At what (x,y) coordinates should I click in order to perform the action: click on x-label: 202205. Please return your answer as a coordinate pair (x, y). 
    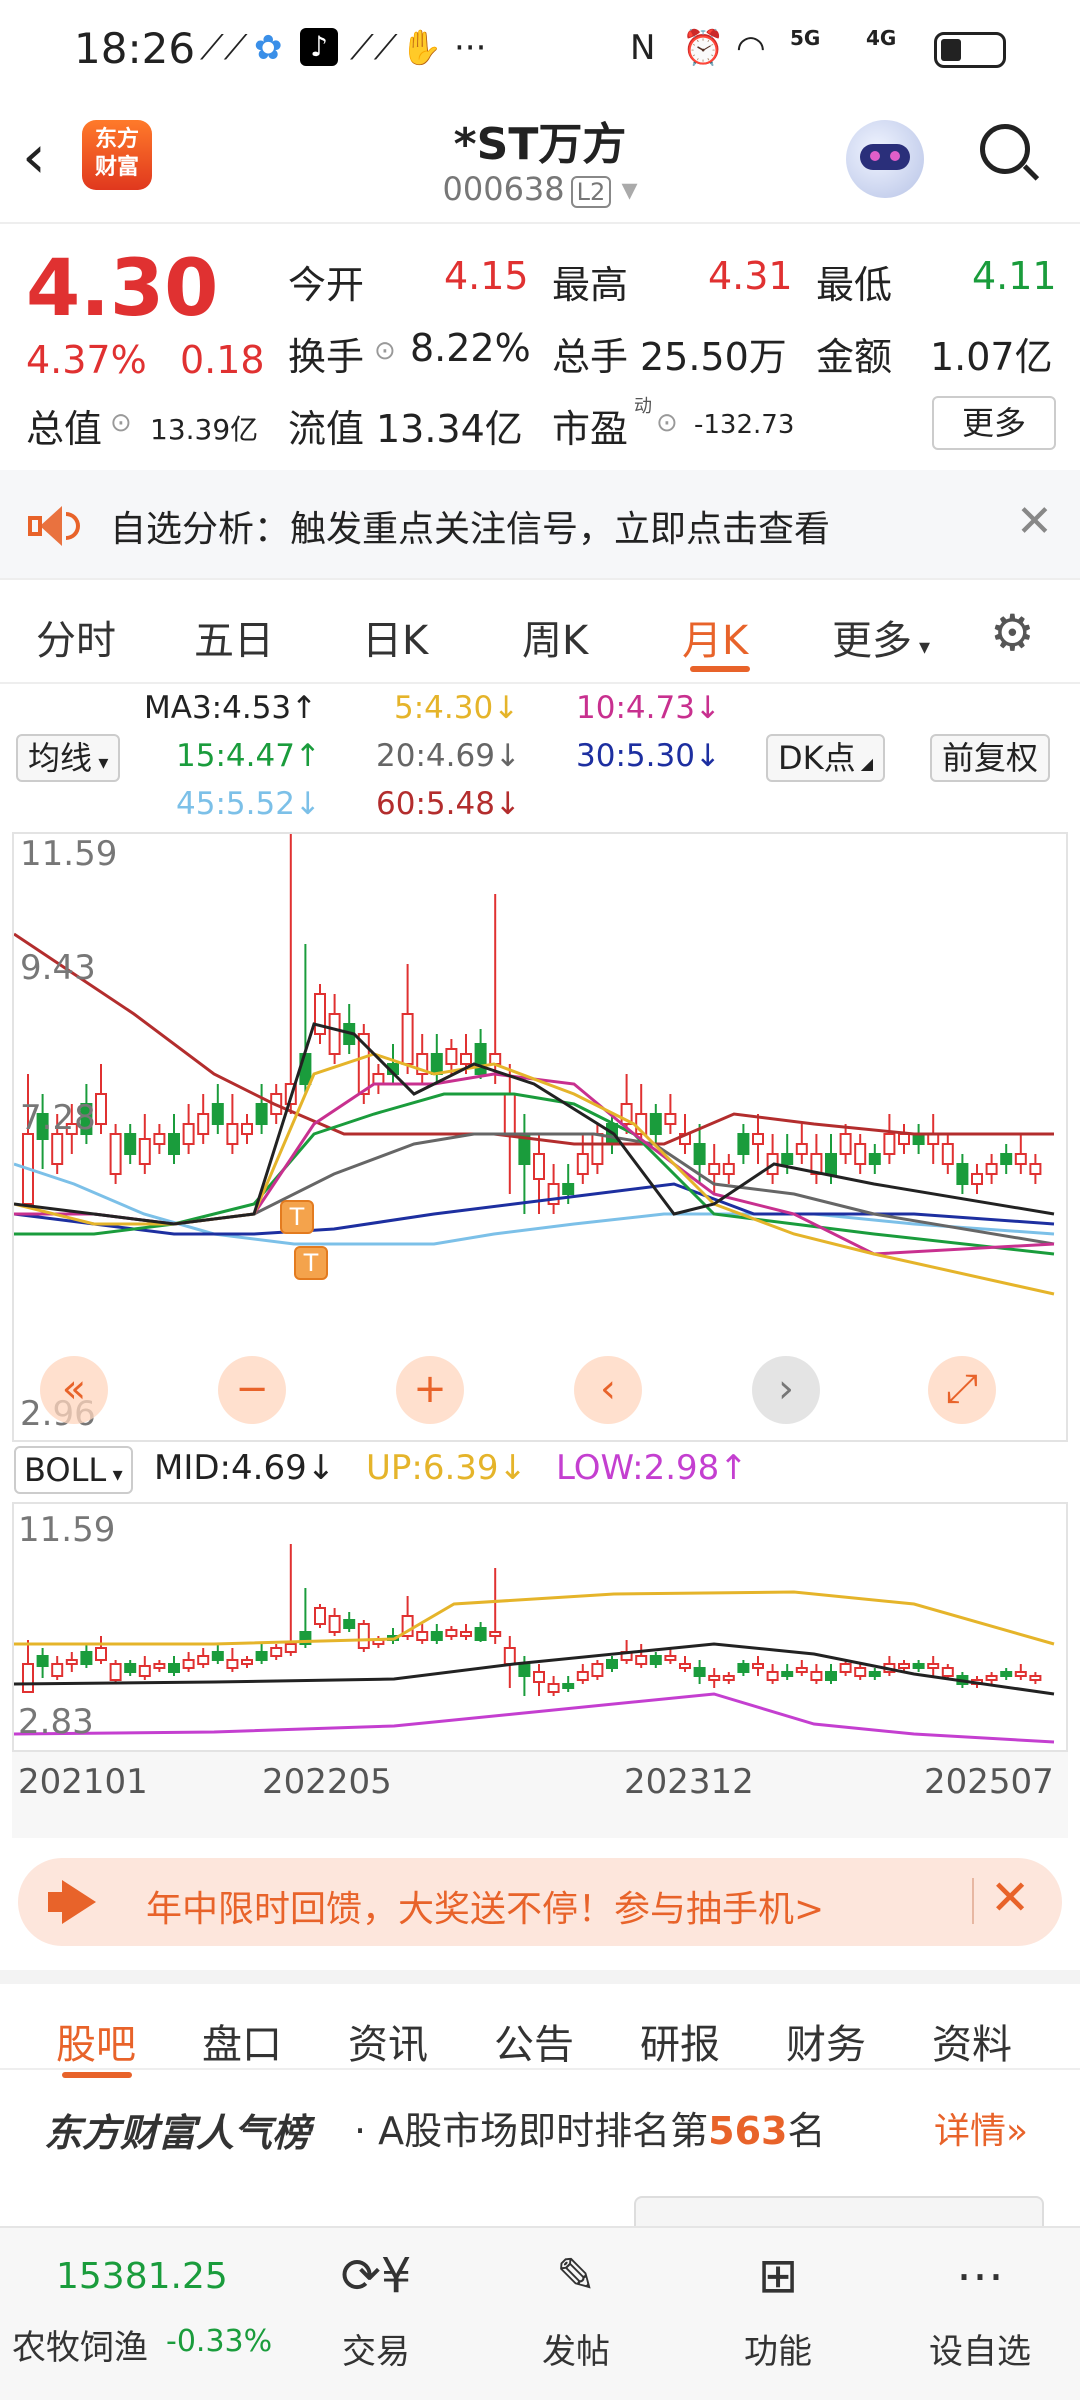
    Looking at the image, I should click on (327, 1782).